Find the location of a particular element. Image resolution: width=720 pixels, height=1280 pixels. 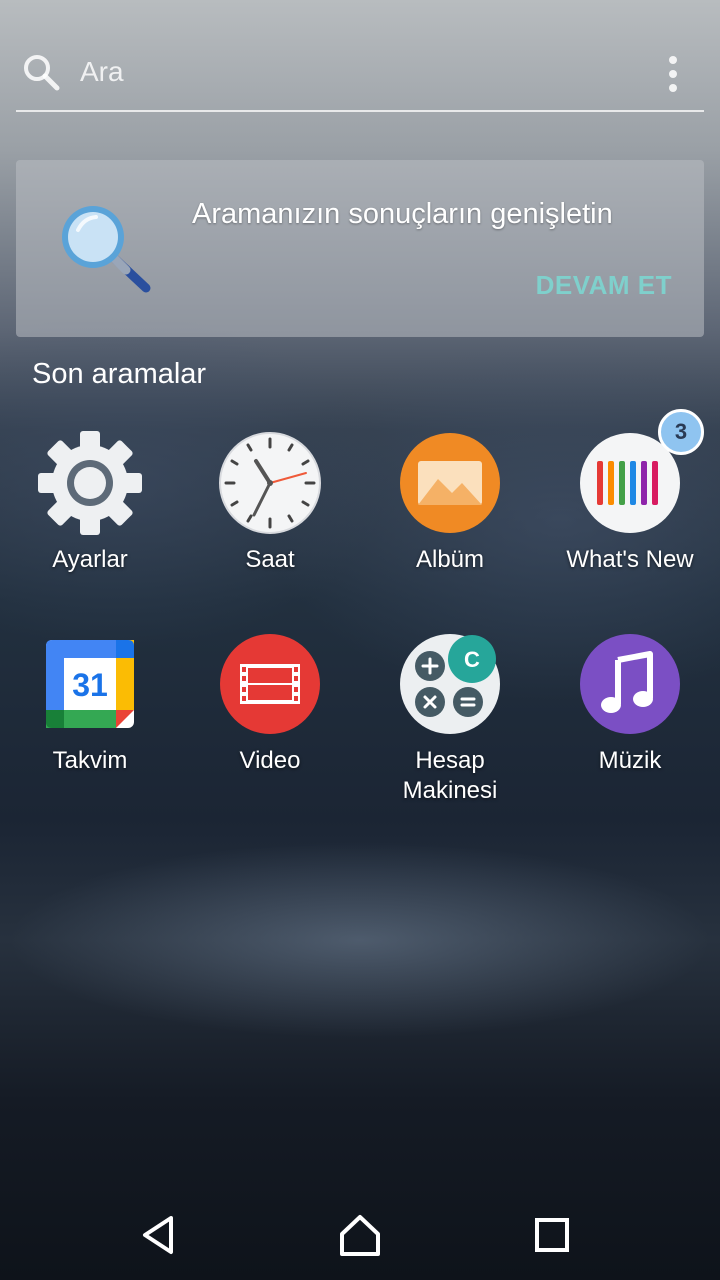

gear-icon is located at coordinates (90, 483).